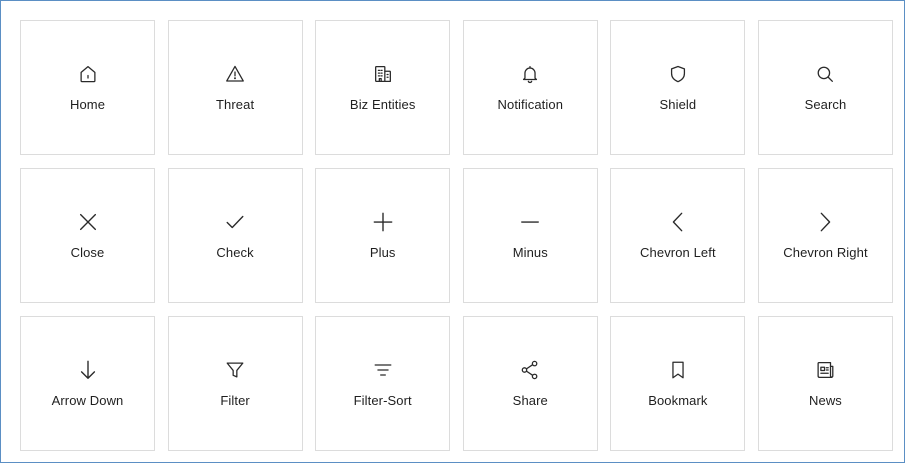  What do you see at coordinates (87, 104) in the screenshot?
I see `icon-label: Home` at bounding box center [87, 104].